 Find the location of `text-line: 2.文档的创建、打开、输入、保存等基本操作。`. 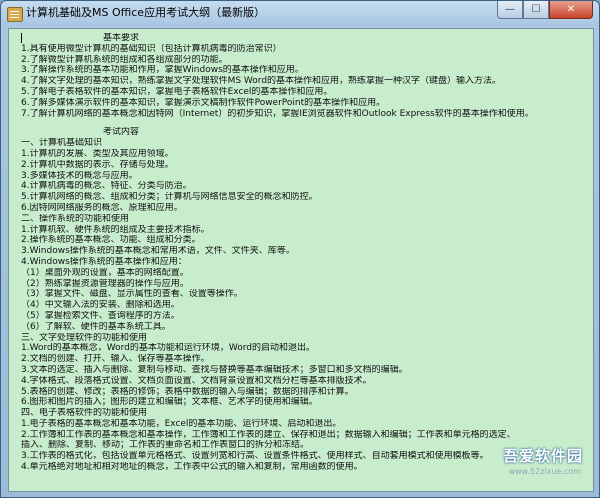

text-line: 2.文档的创建、打开、输入、保存等基本操作。 is located at coordinates (115, 359).